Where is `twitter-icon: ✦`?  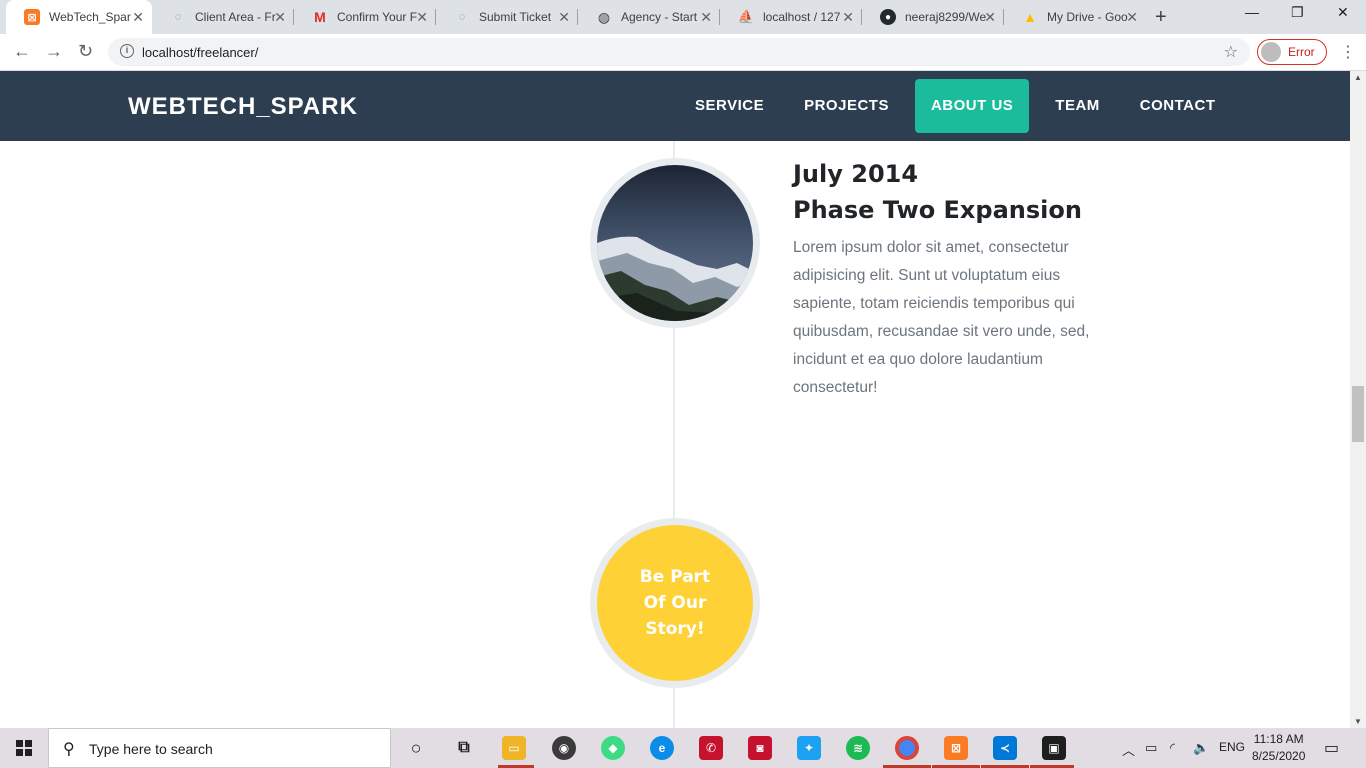 twitter-icon: ✦ is located at coordinates (809, 748).